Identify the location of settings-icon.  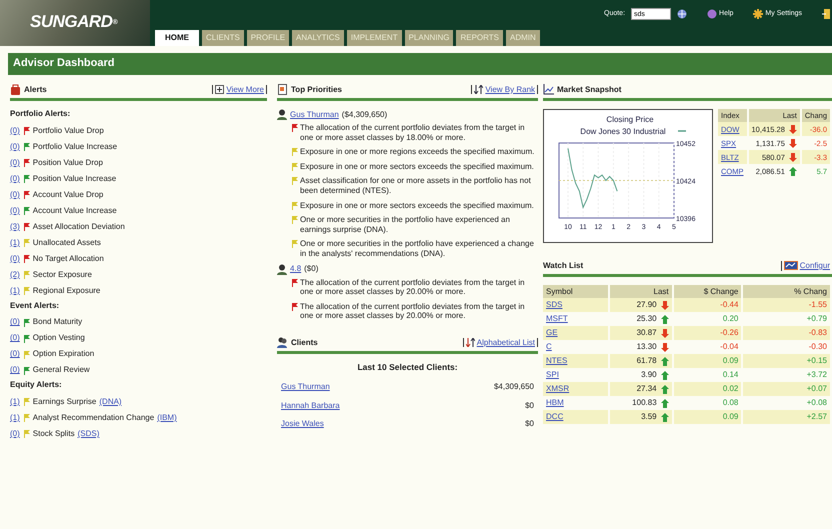
(758, 14).